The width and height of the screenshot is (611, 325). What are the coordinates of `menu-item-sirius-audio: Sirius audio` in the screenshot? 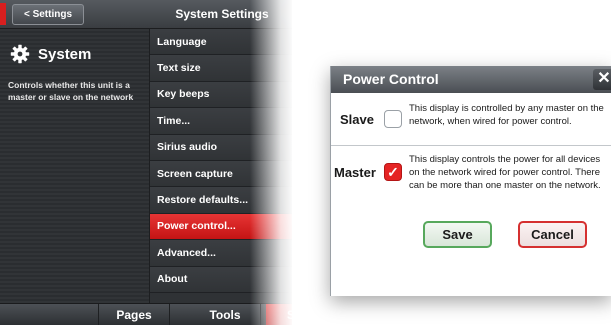 It's located at (221, 147).